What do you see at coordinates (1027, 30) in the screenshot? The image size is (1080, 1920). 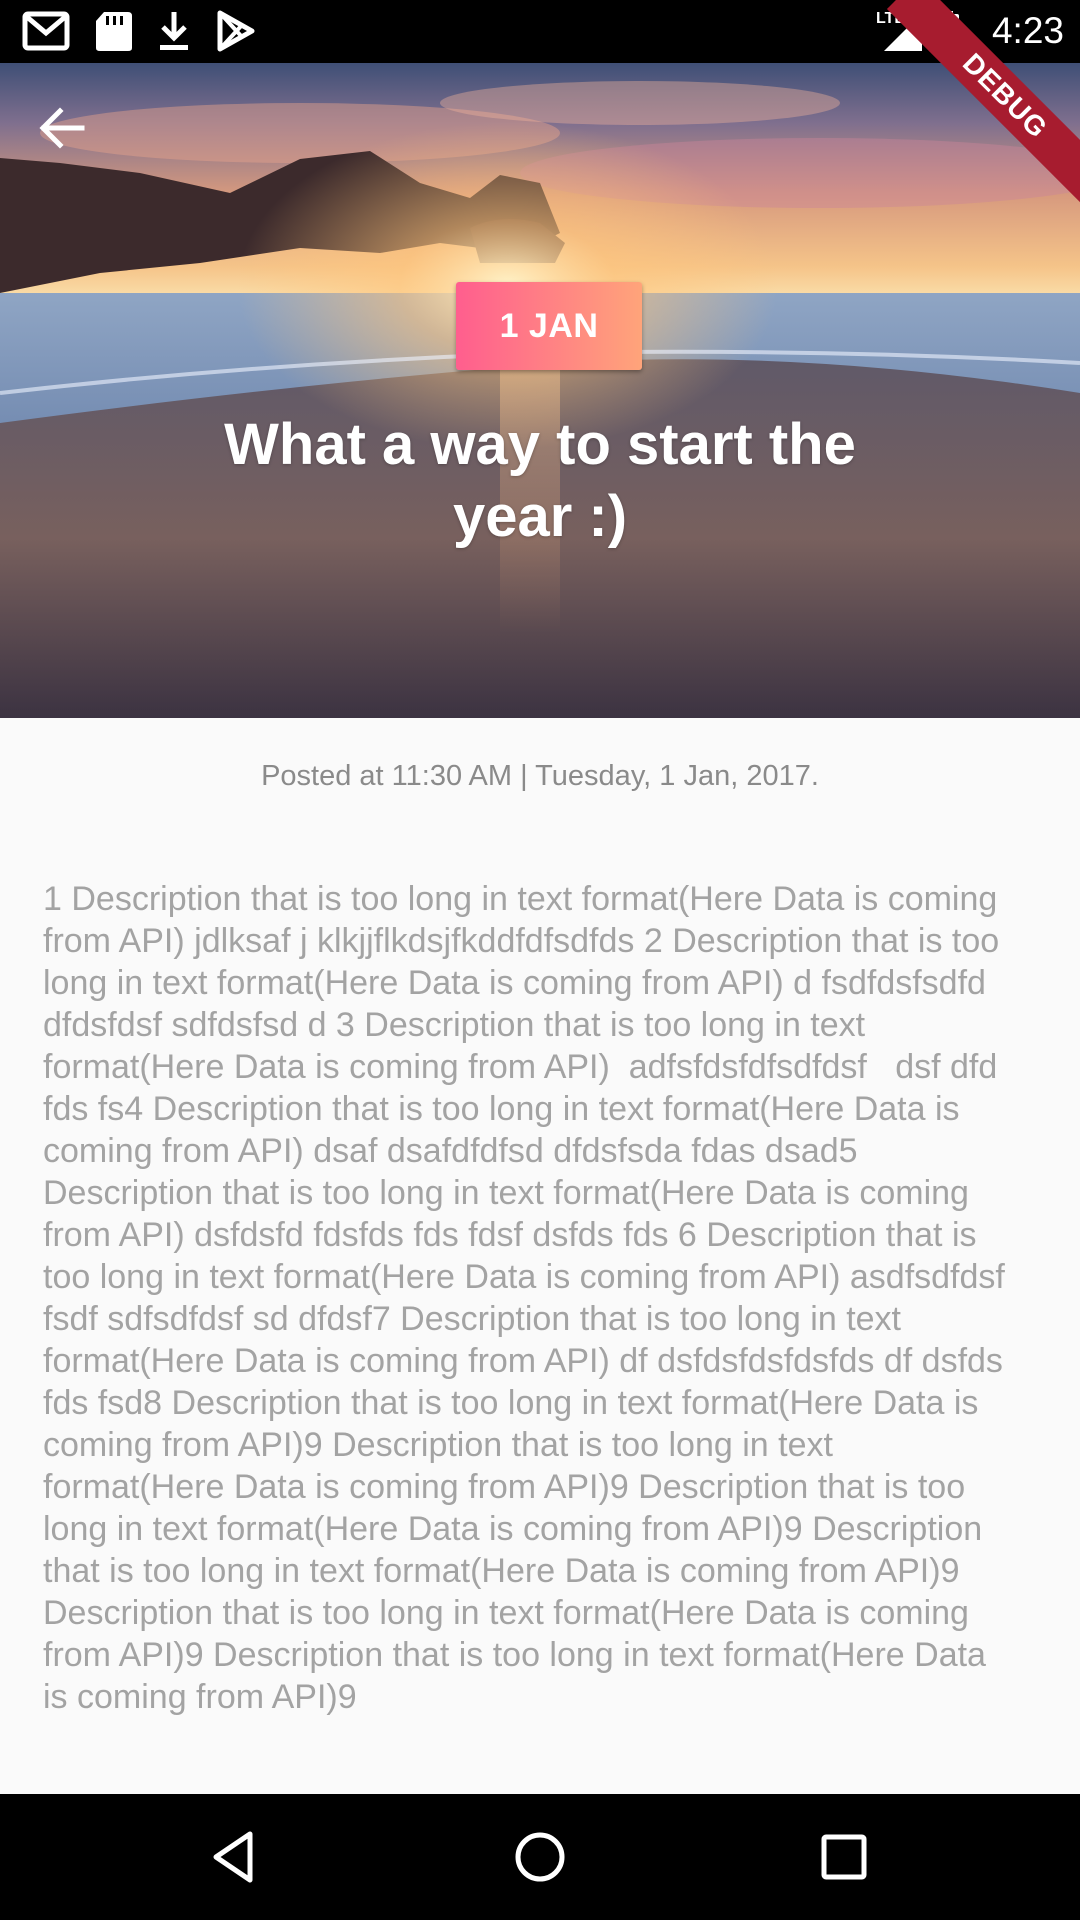 I see `status-time: 4:23` at bounding box center [1027, 30].